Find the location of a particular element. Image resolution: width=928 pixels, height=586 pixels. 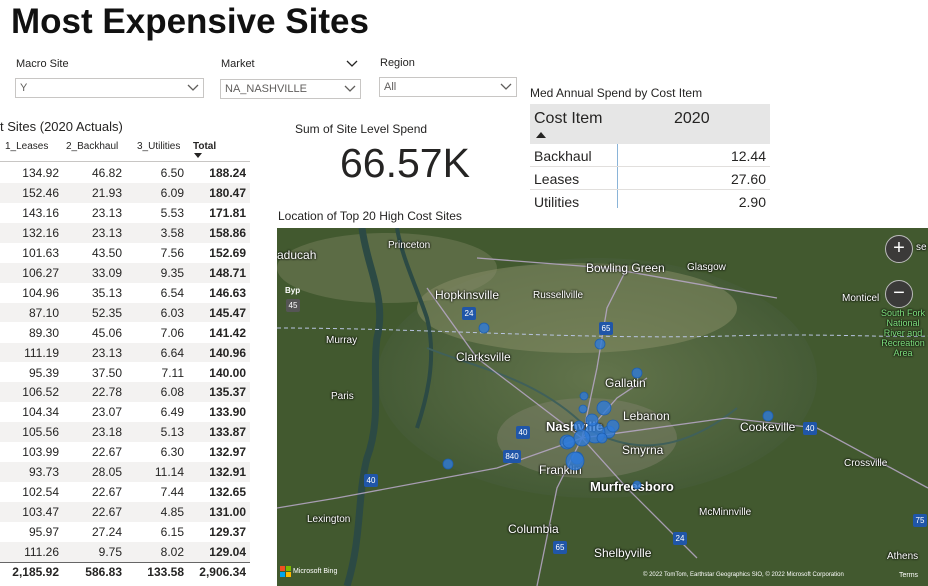

table-row: 102.54 22.67 7.44 132.65 is located at coordinates (125, 492).